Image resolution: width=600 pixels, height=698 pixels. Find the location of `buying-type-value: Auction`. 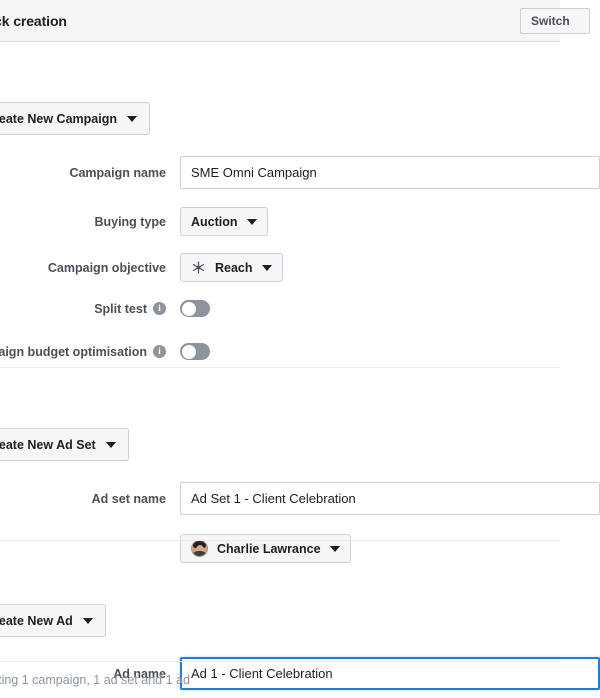

buying-type-value: Auction is located at coordinates (214, 221).